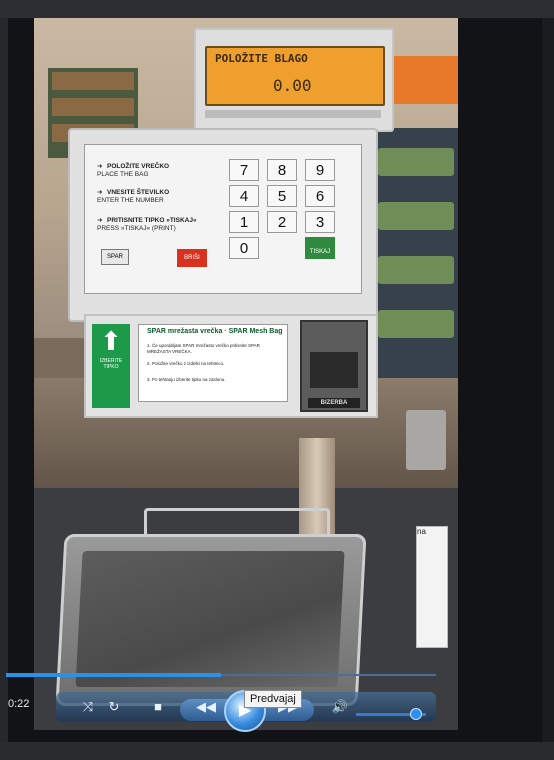 The width and height of the screenshot is (554, 760). What do you see at coordinates (244, 196) in the screenshot?
I see `key-4: 4` at bounding box center [244, 196].